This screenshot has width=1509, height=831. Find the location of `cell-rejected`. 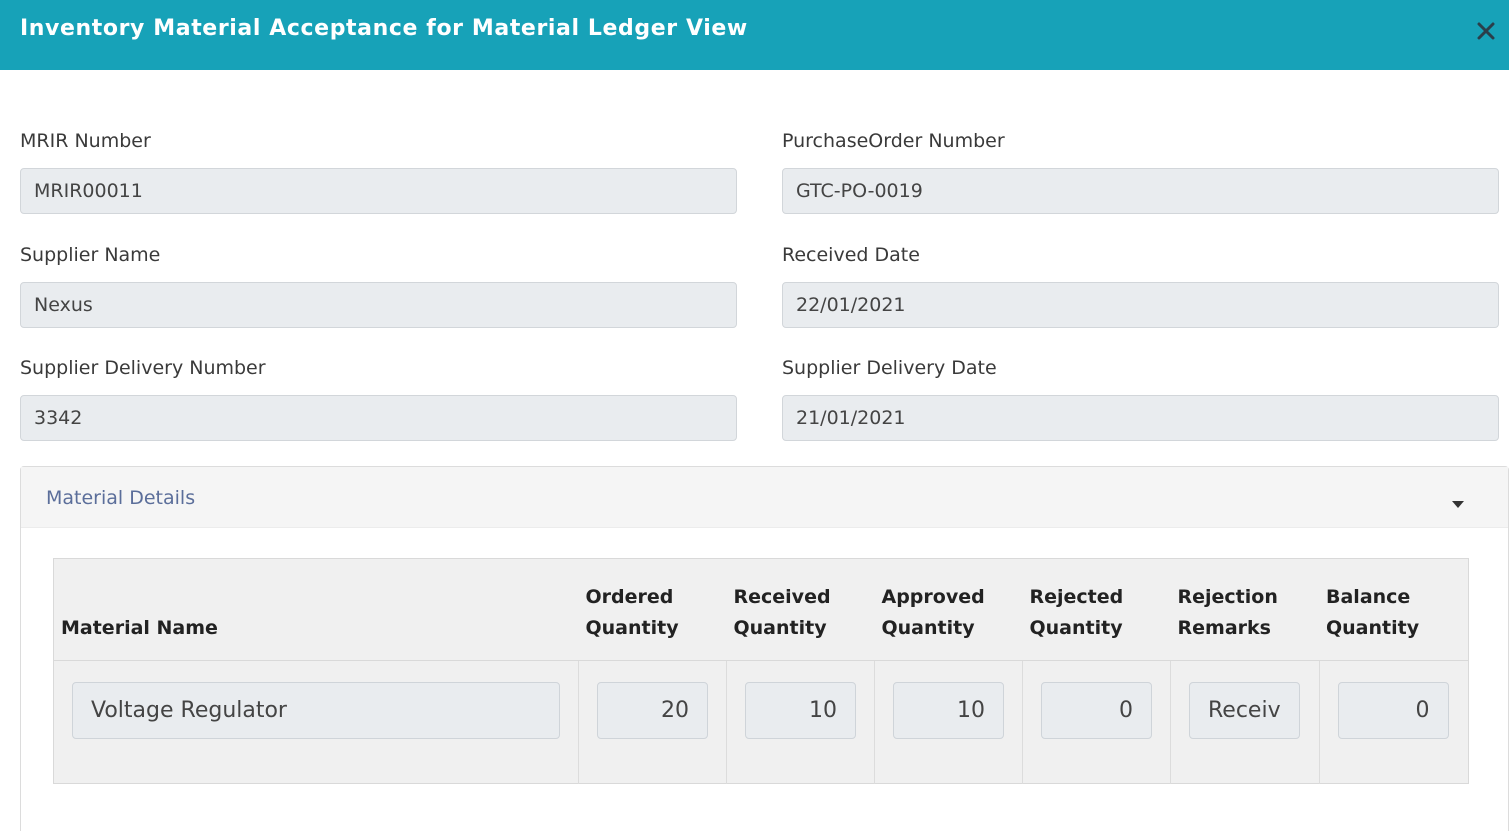

cell-rejected is located at coordinates (1096, 722).